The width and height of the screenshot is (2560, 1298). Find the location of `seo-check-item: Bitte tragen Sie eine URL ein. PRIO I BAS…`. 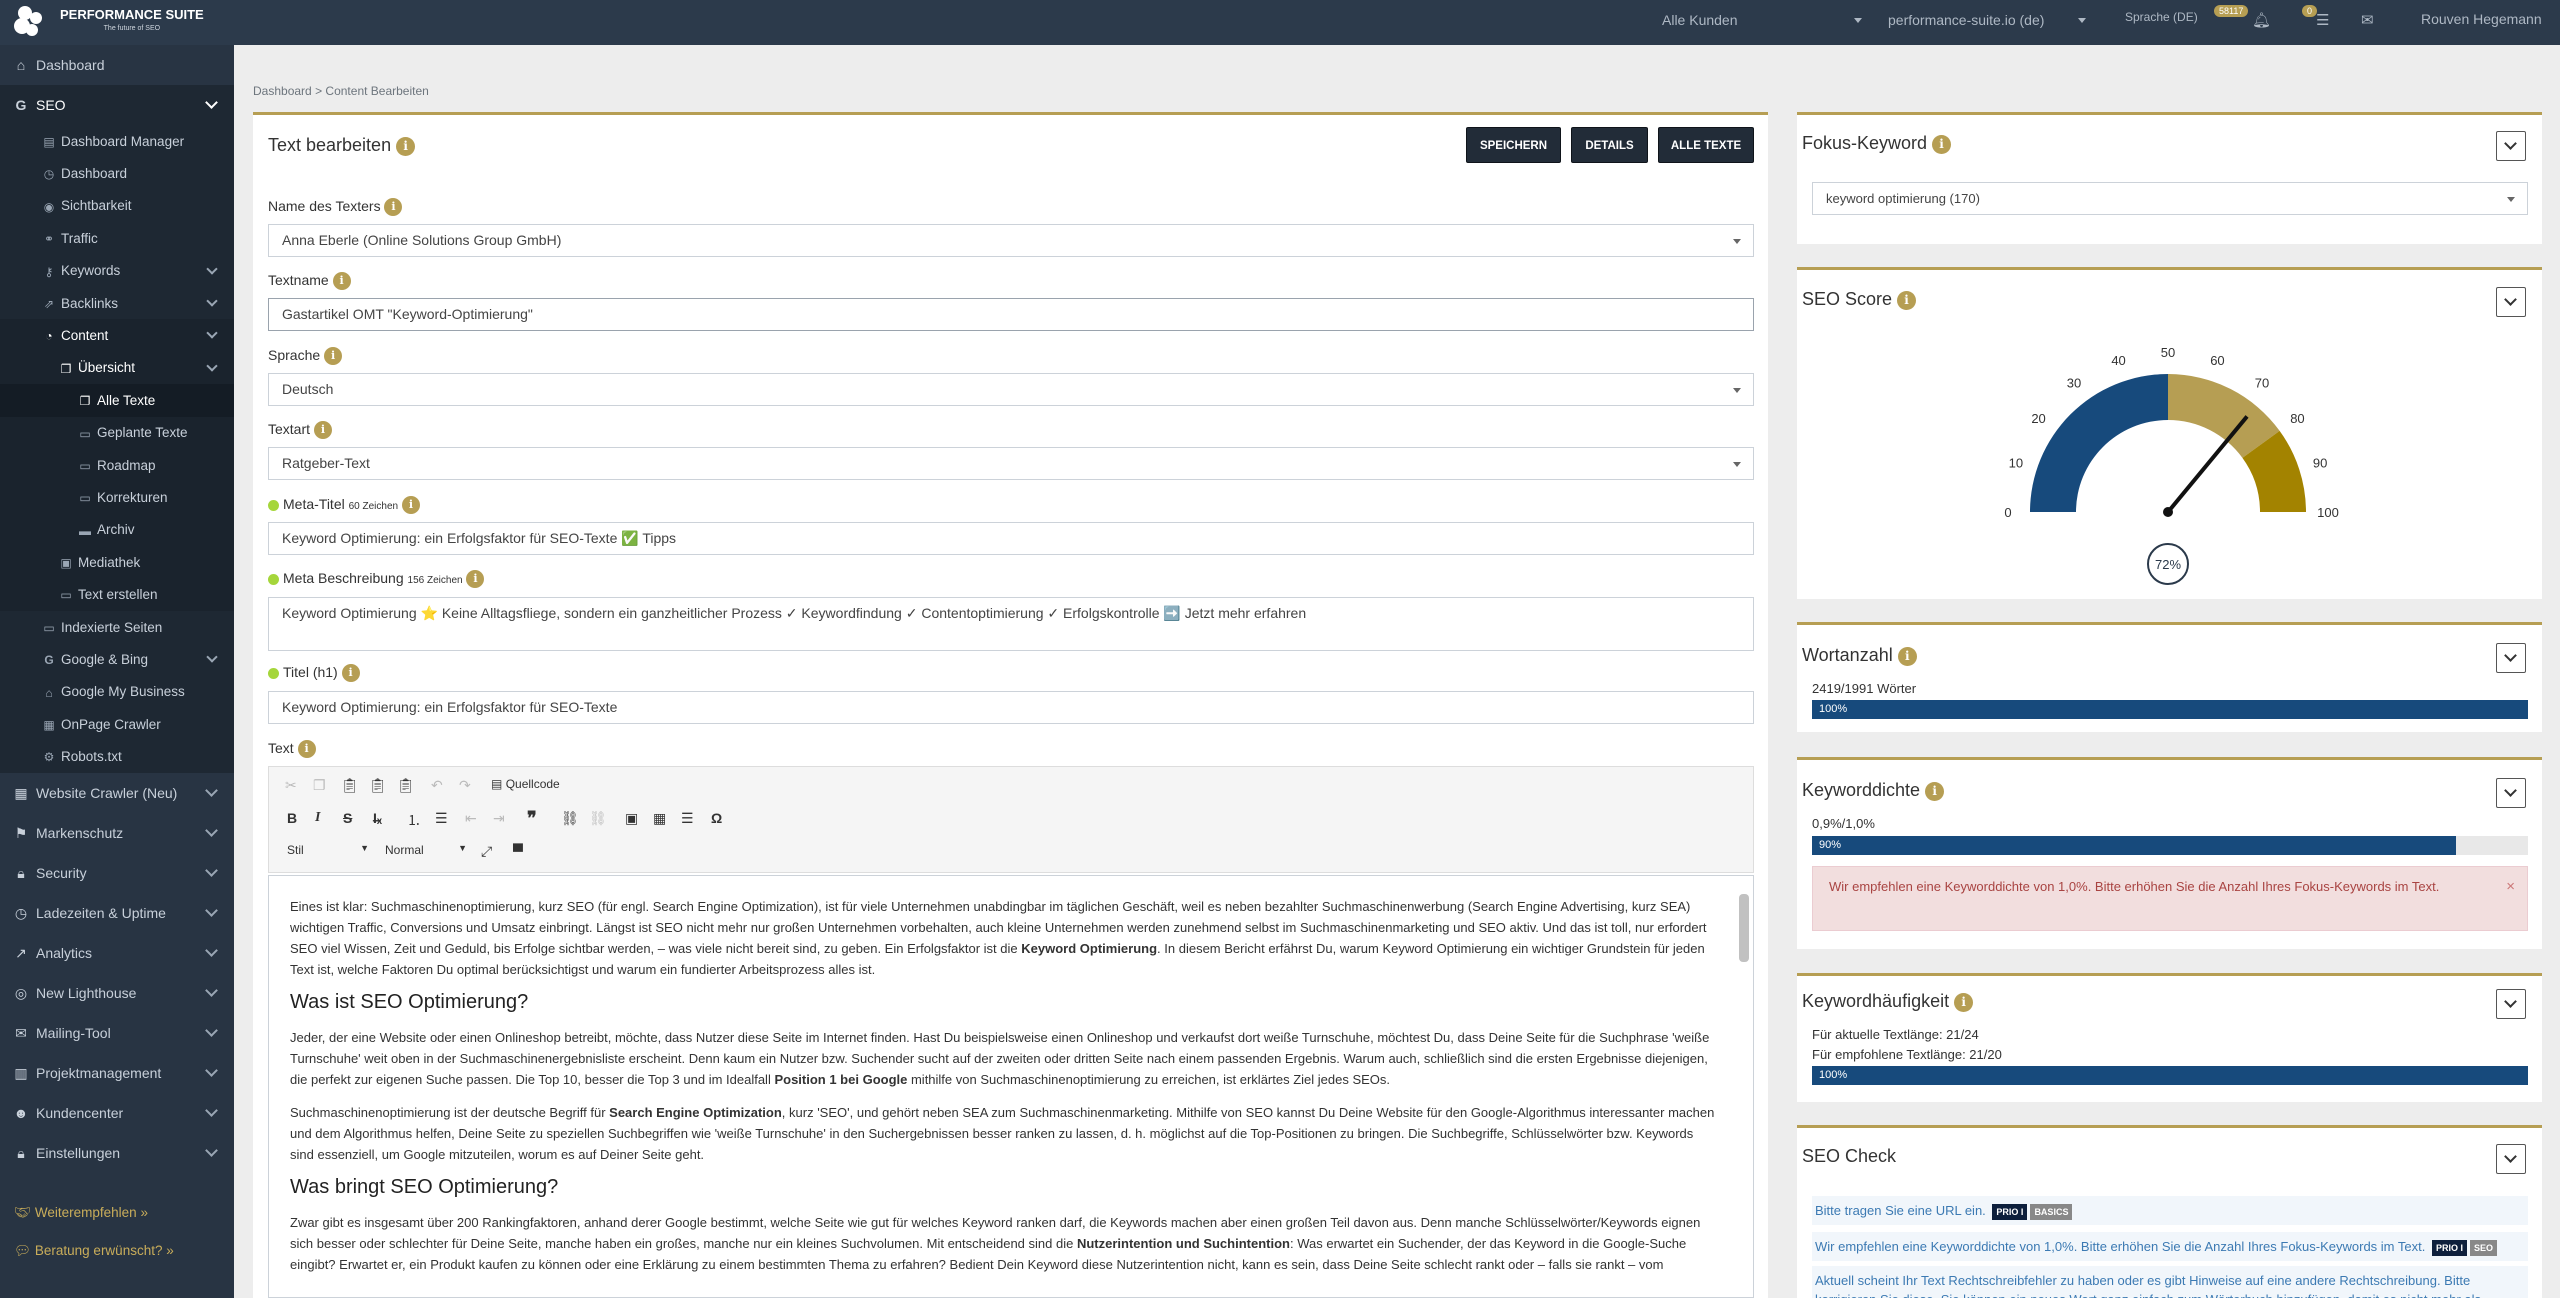

seo-check-item: Bitte tragen Sie eine URL ein. PRIO I BAS… is located at coordinates (2170, 1210).